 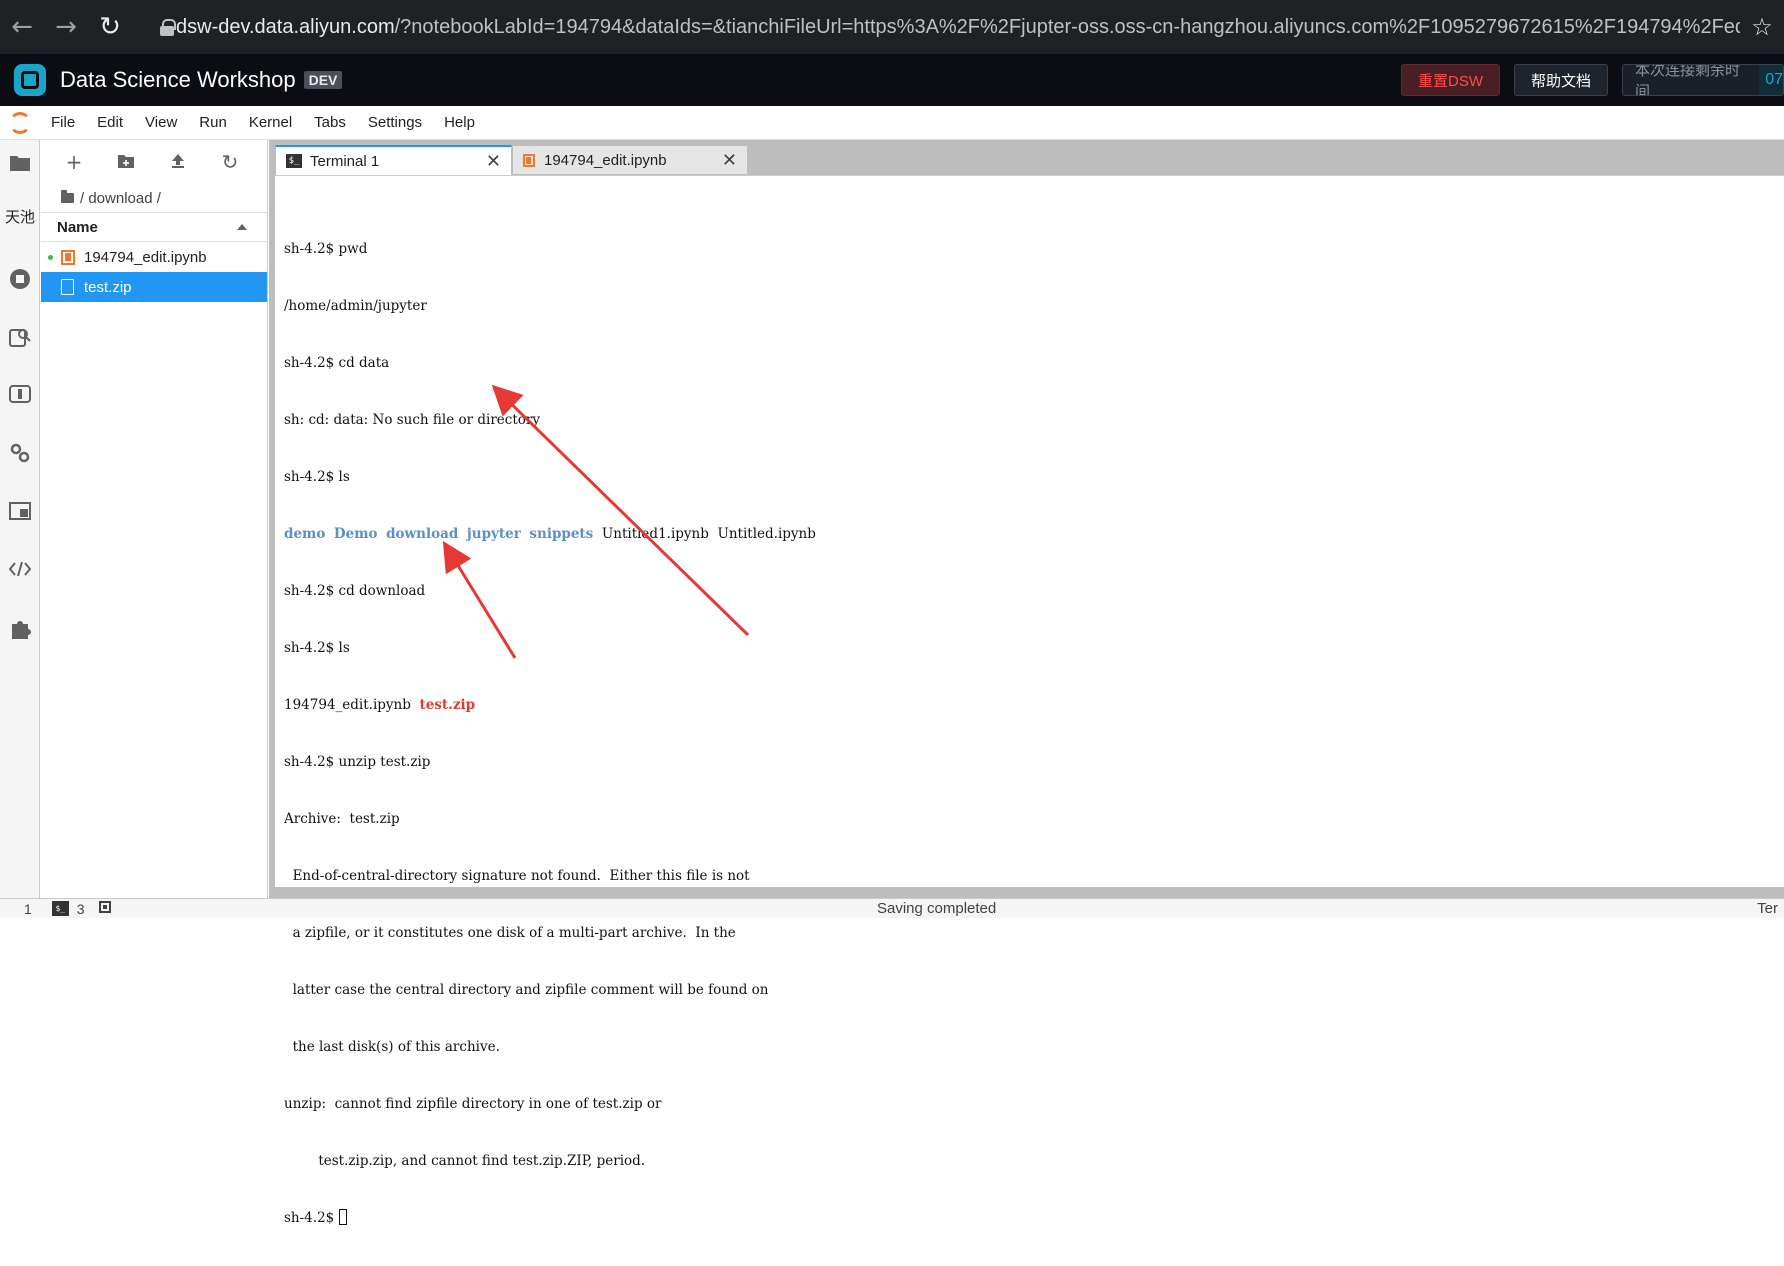 What do you see at coordinates (550, 705) in the screenshot?
I see `terminal-ls-output: 194794_edit.ipynb test.zip` at bounding box center [550, 705].